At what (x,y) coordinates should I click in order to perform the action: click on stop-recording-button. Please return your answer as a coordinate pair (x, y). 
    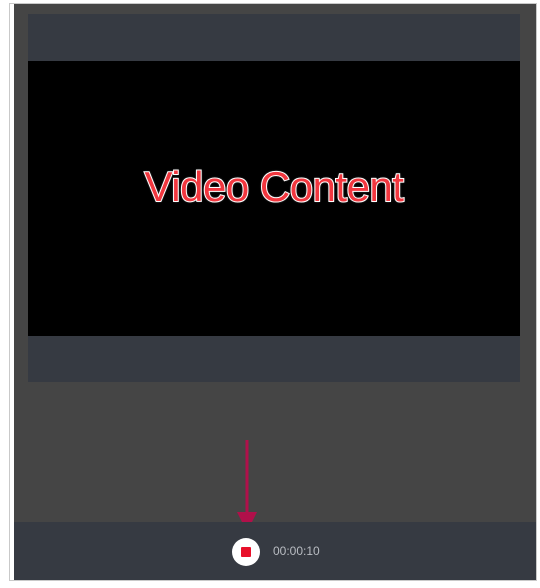
    Looking at the image, I should click on (246, 552).